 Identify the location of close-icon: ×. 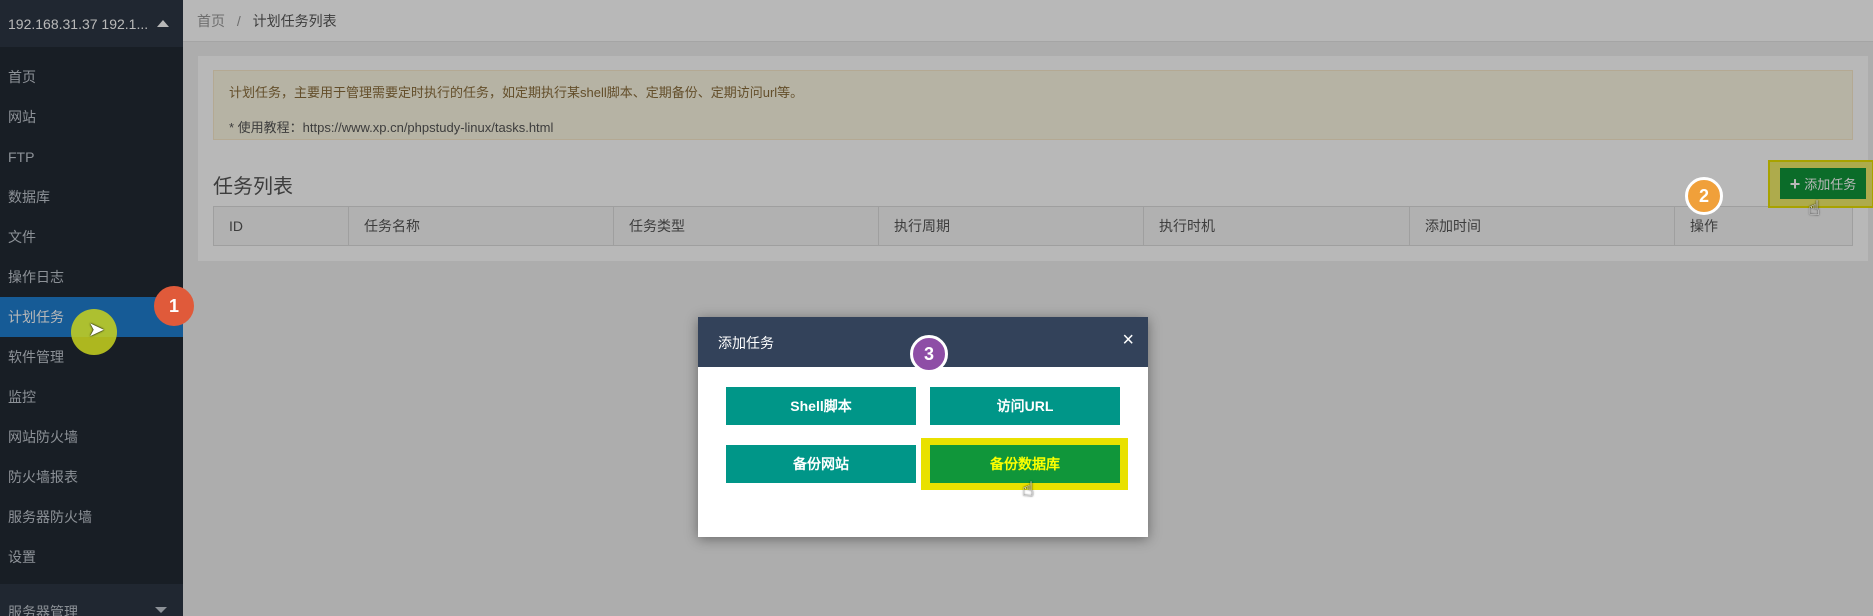
(1128, 340).